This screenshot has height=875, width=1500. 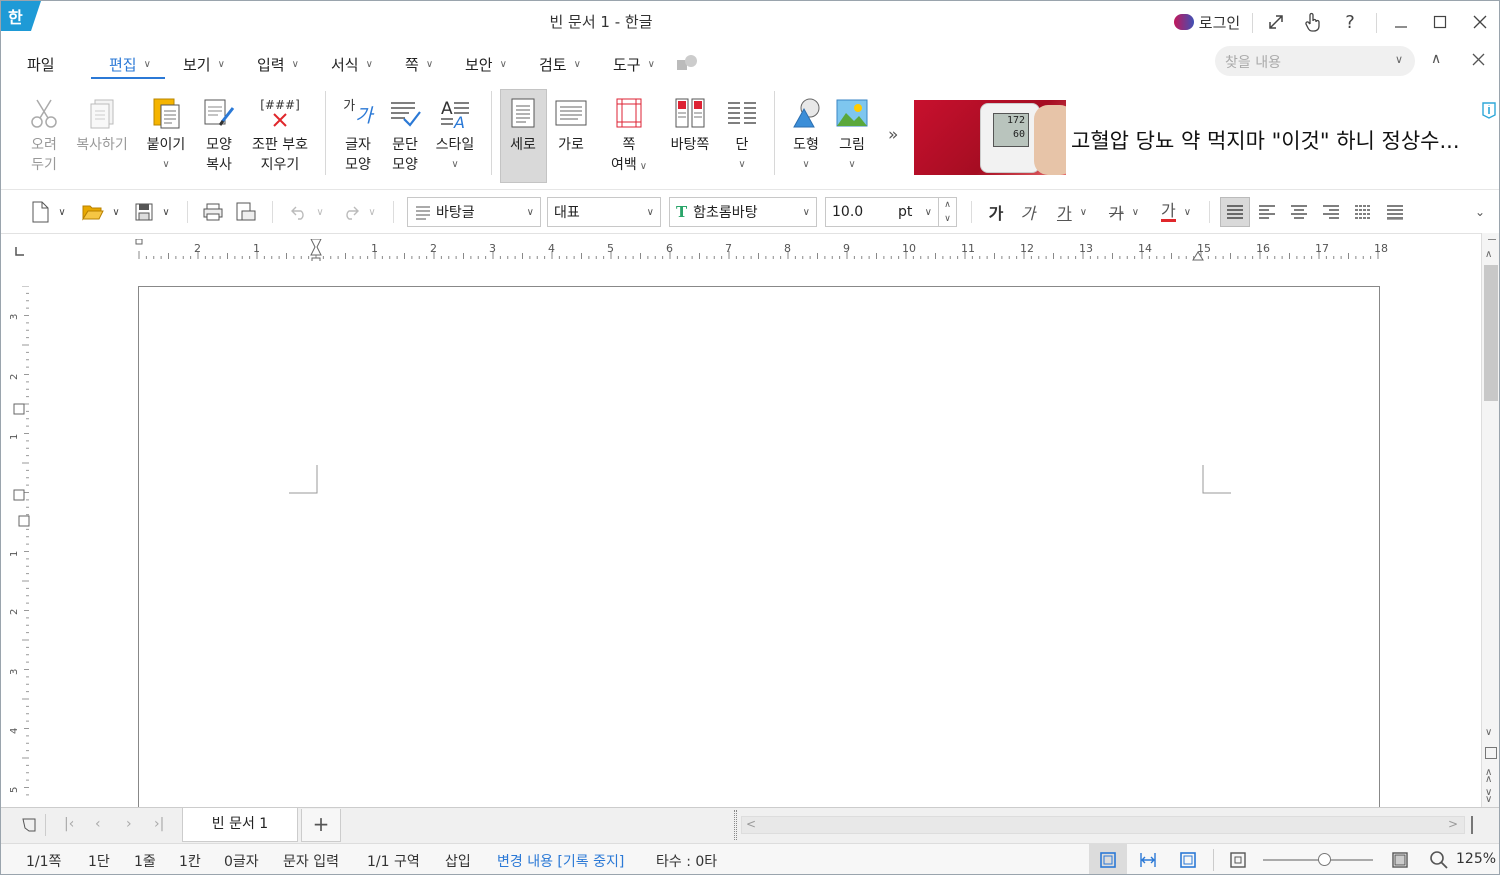 I want to click on vertical-scrollbar: ∧ ∨ ∧ ∧ ∨ ∨, so click(x=1490, y=520).